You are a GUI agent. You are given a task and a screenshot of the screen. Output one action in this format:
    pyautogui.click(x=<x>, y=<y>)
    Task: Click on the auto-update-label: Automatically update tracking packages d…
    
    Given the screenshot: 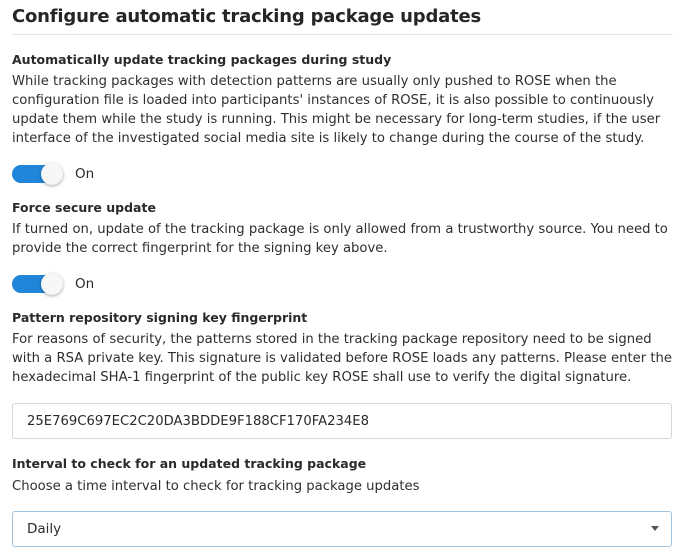 What is the action you would take?
    pyautogui.click(x=202, y=59)
    